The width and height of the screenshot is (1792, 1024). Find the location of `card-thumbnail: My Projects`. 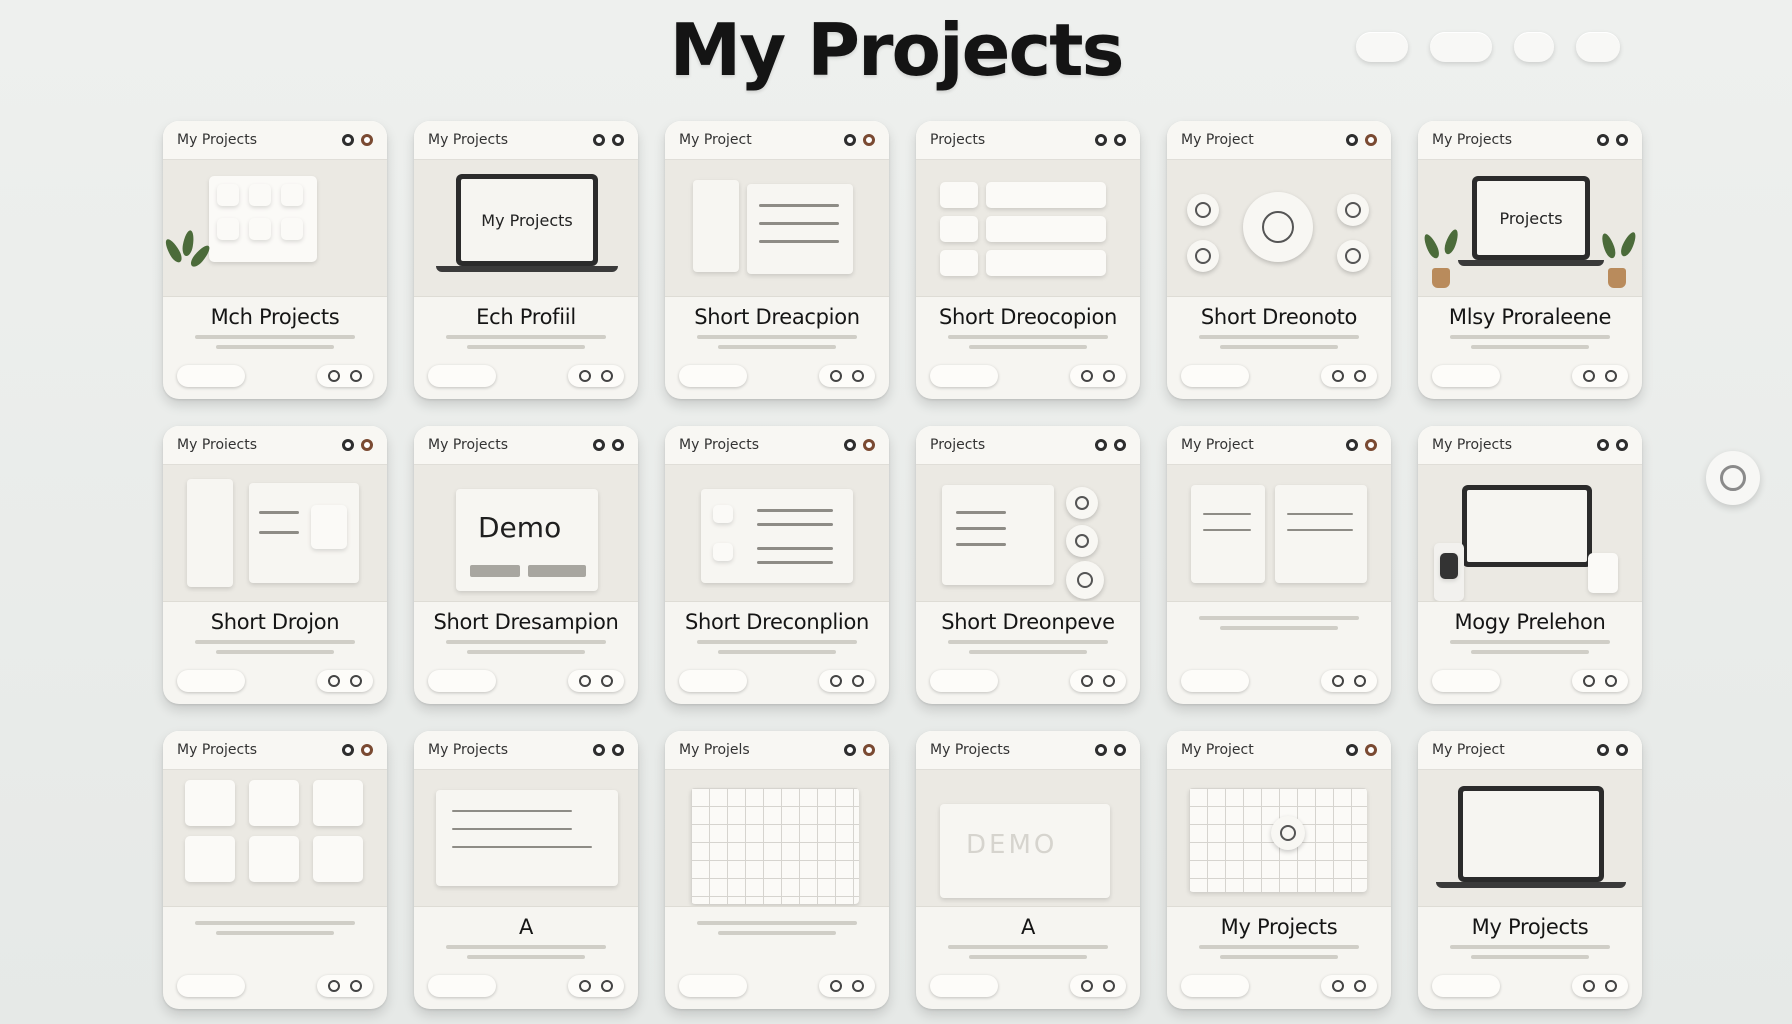

card-thumbnail: My Projects is located at coordinates (526, 228).